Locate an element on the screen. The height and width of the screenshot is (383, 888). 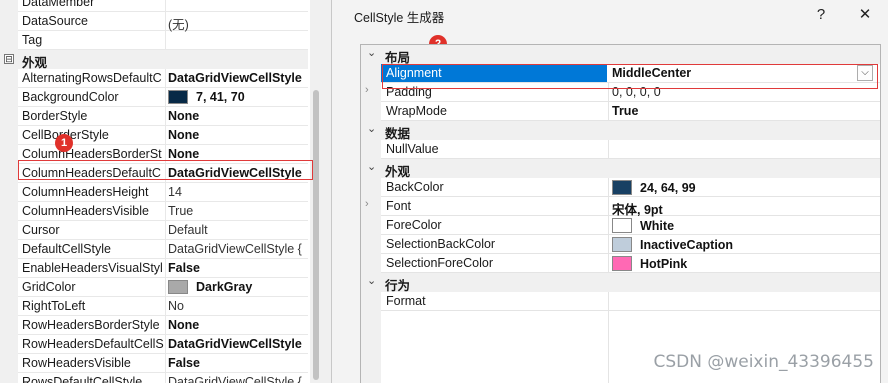
annotation-box-alignment is located at coordinates (630, 76).